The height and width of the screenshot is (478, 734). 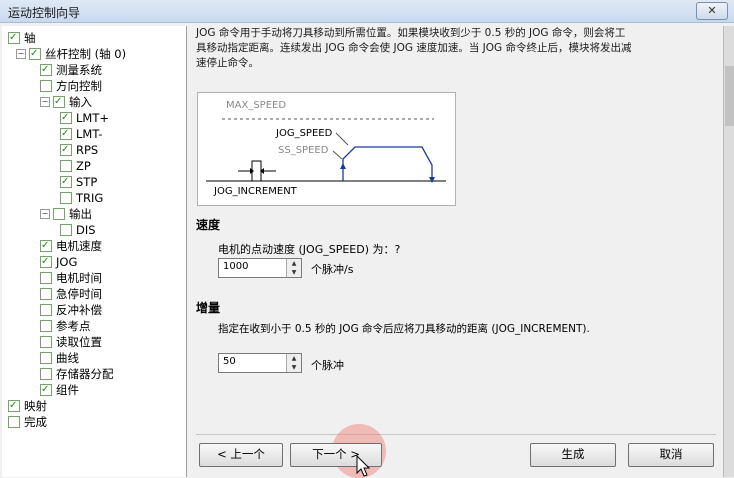 I want to click on jog-speed-profile, so click(x=387, y=163).